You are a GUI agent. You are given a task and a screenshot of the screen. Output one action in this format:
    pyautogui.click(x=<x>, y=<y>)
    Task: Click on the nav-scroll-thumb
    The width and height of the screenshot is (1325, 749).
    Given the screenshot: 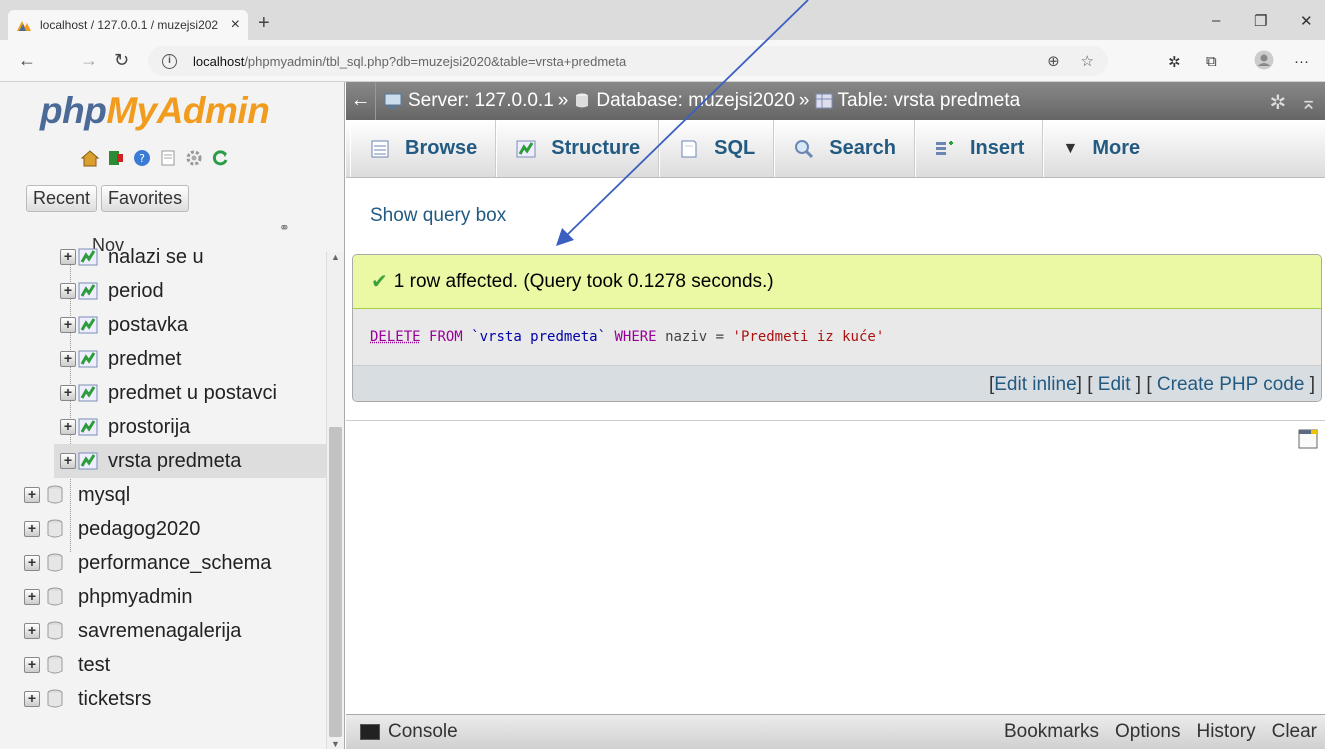 What is the action you would take?
    pyautogui.click(x=335, y=582)
    